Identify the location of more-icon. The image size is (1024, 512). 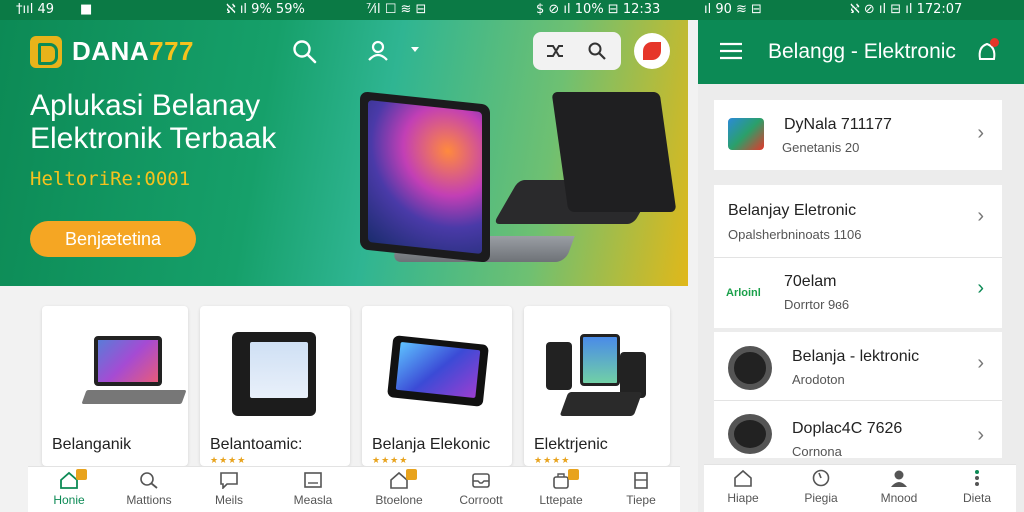
(977, 478).